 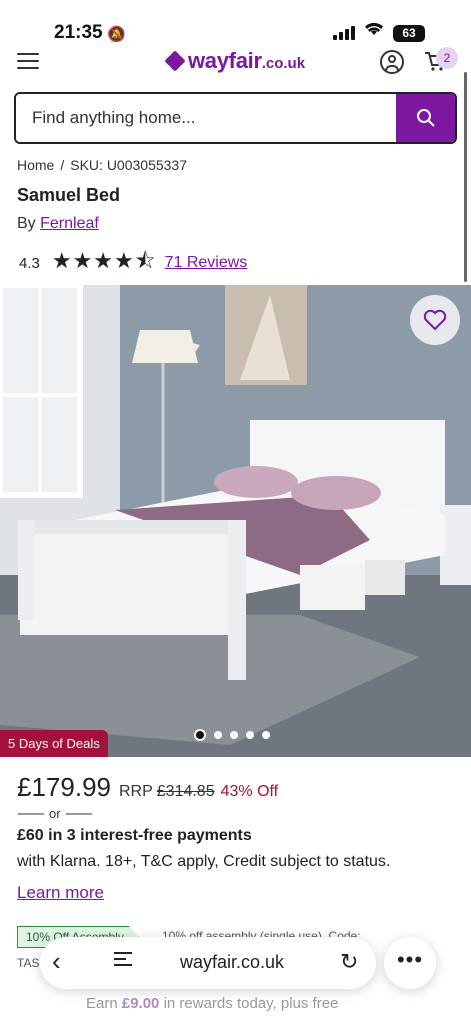 I want to click on more-options-button: •••, so click(x=410, y=963).